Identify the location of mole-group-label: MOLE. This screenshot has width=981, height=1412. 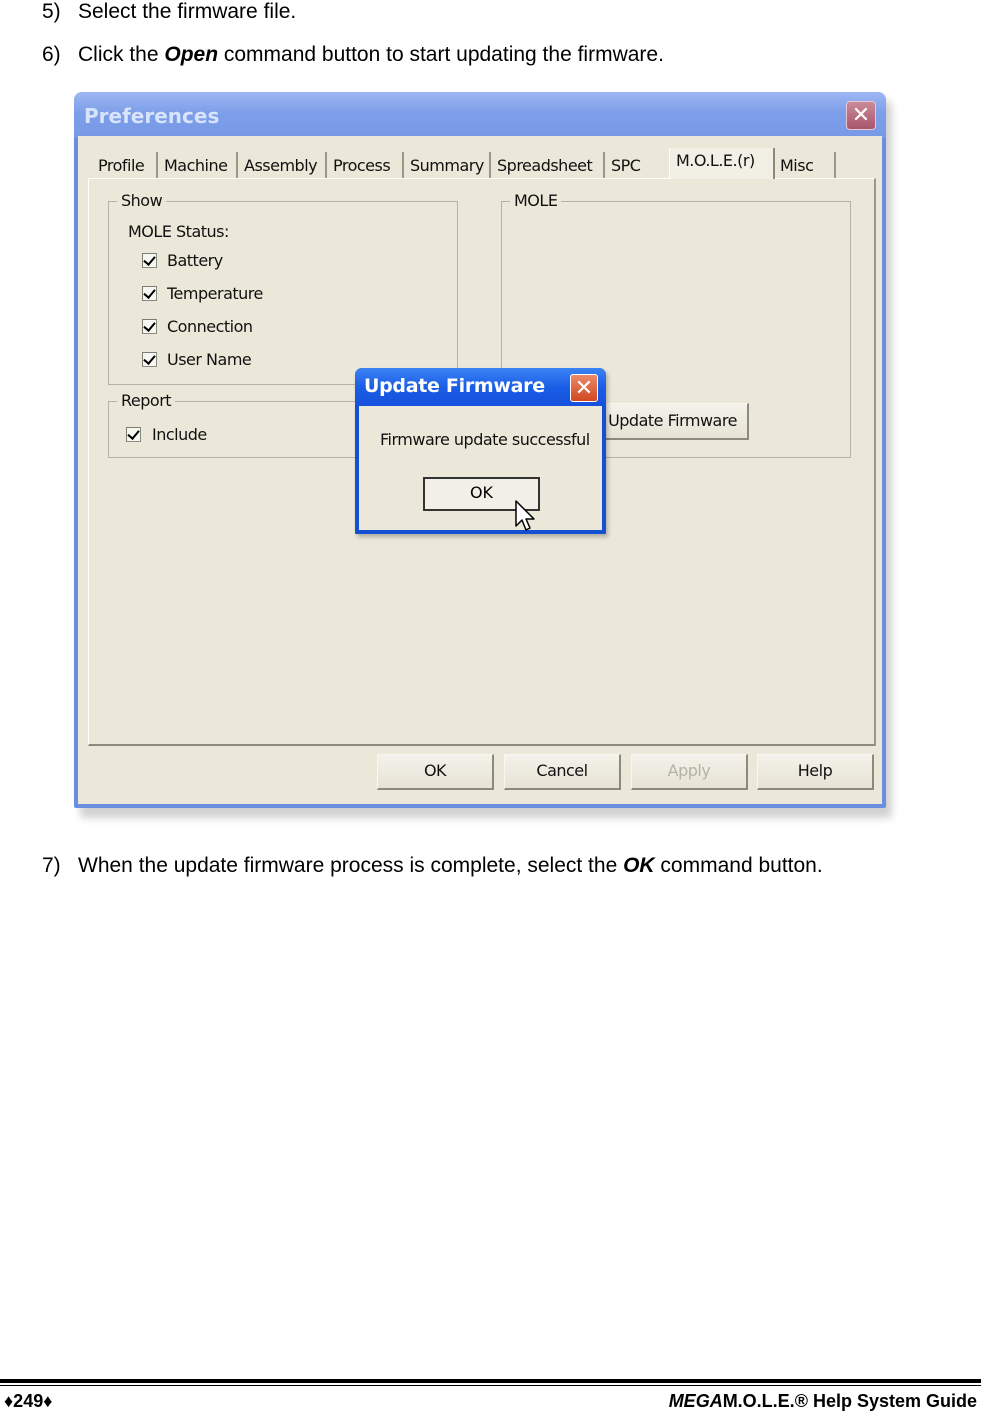
(536, 200).